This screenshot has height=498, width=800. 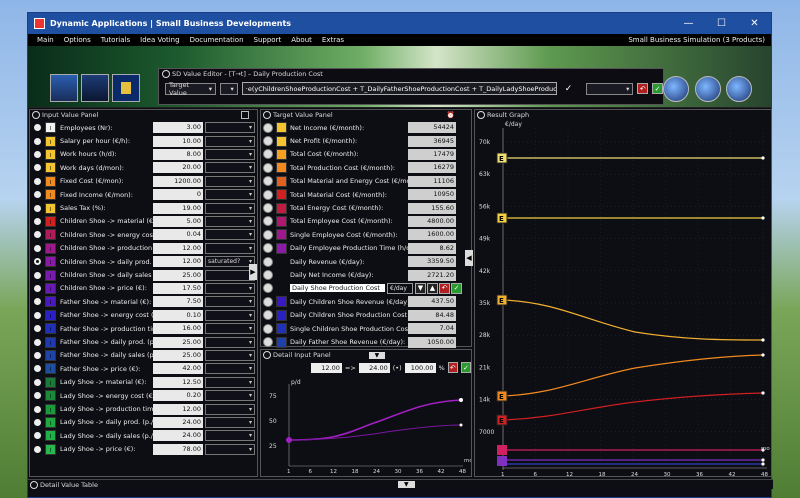 What do you see at coordinates (143, 301) in the screenshot?
I see `input-row: I Father Shoe -> material (€): 7.50` at bounding box center [143, 301].